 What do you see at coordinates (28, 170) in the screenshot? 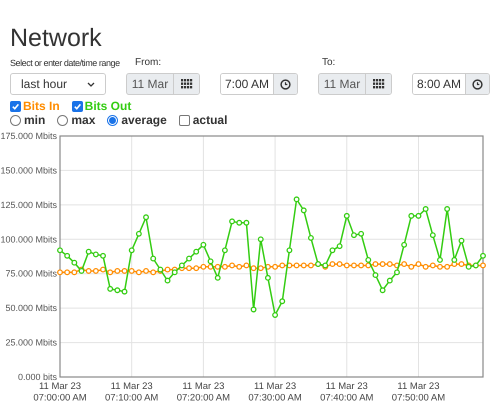
I see `y-axis-label: 150.000 Mbits` at bounding box center [28, 170].